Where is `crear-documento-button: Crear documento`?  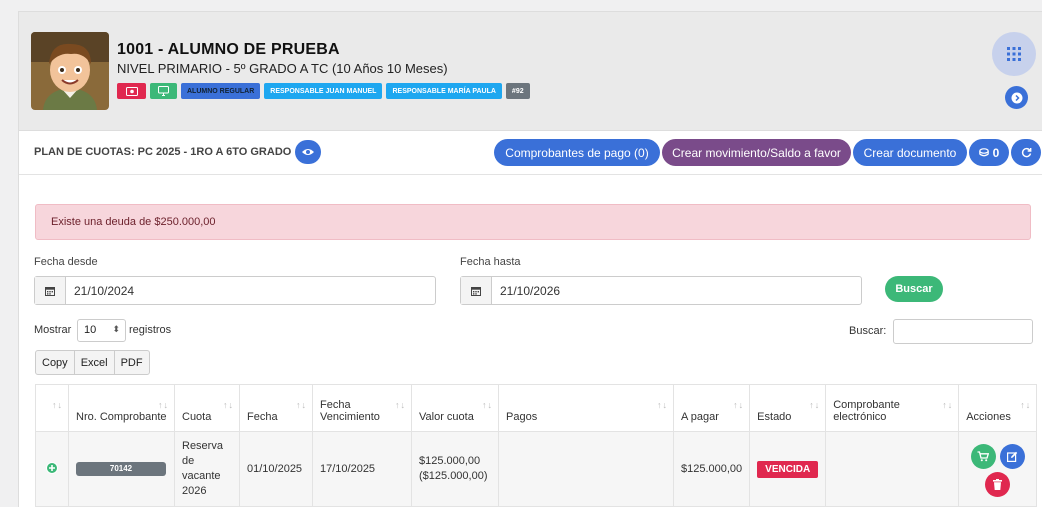
crear-documento-button: Crear documento is located at coordinates (910, 152).